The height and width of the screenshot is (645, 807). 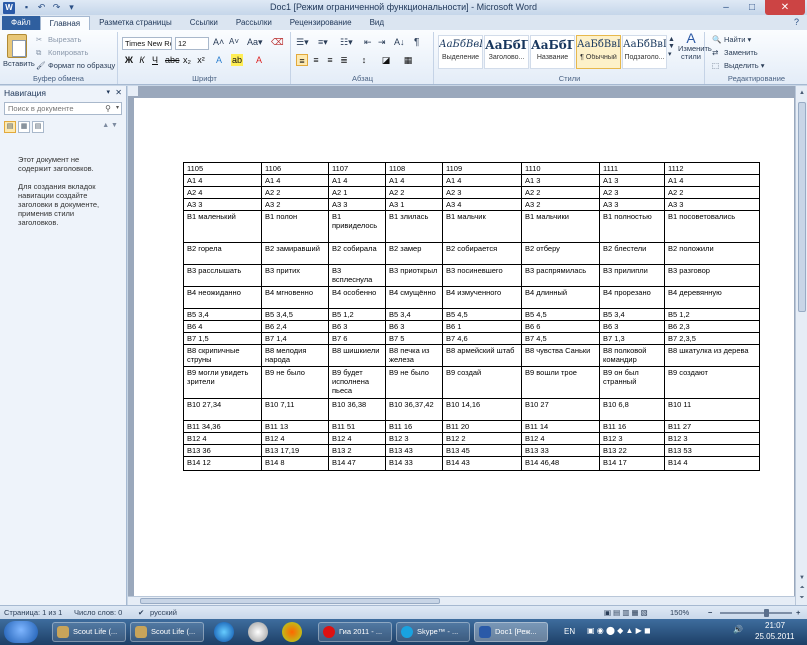 I want to click on table-cell: В3 расслышать, so click(x=222, y=275).